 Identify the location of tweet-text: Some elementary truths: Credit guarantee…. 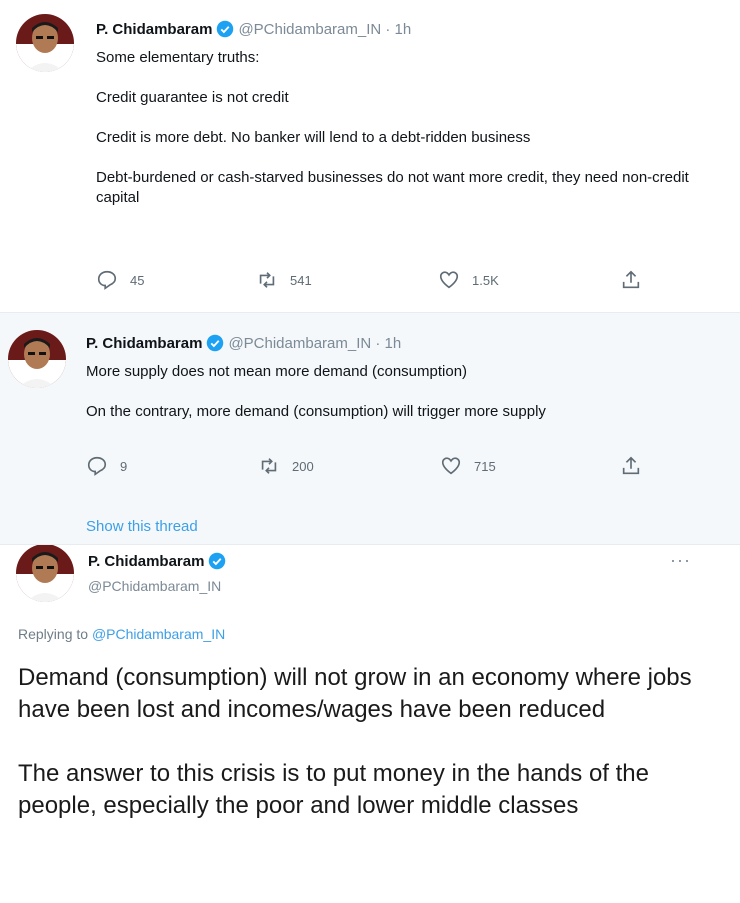
(392, 127).